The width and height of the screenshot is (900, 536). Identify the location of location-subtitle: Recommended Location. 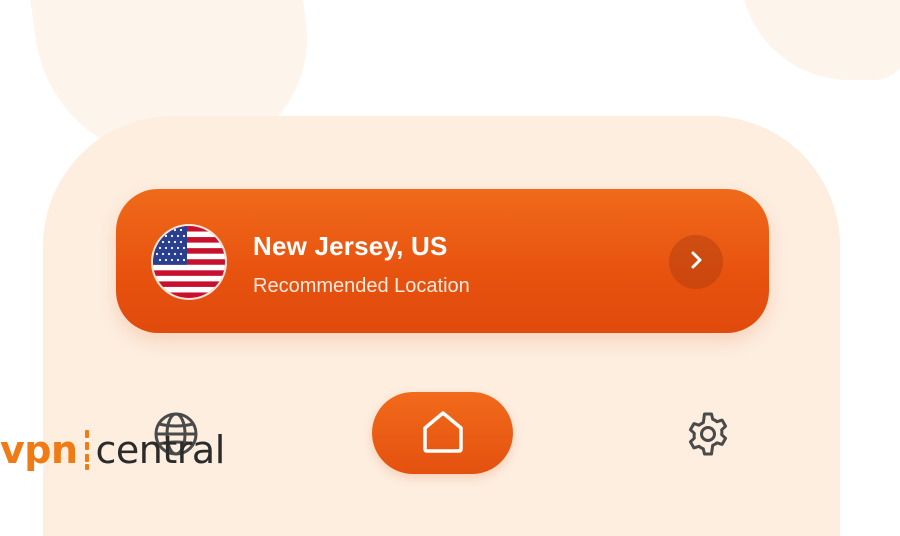
(361, 286).